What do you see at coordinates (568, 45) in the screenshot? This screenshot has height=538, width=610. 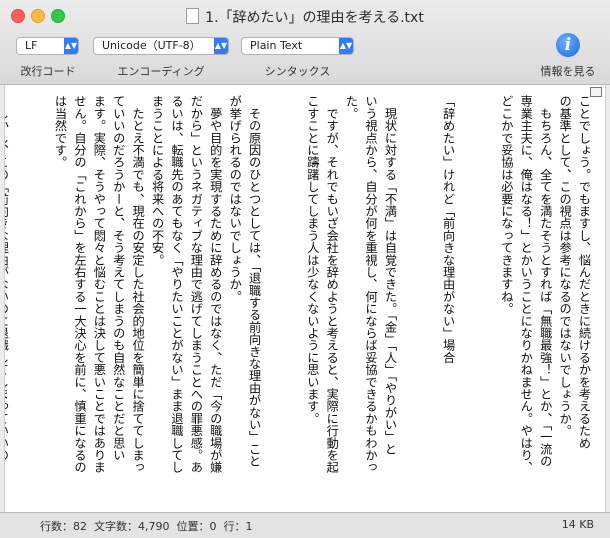 I see `info-icon: i` at bounding box center [568, 45].